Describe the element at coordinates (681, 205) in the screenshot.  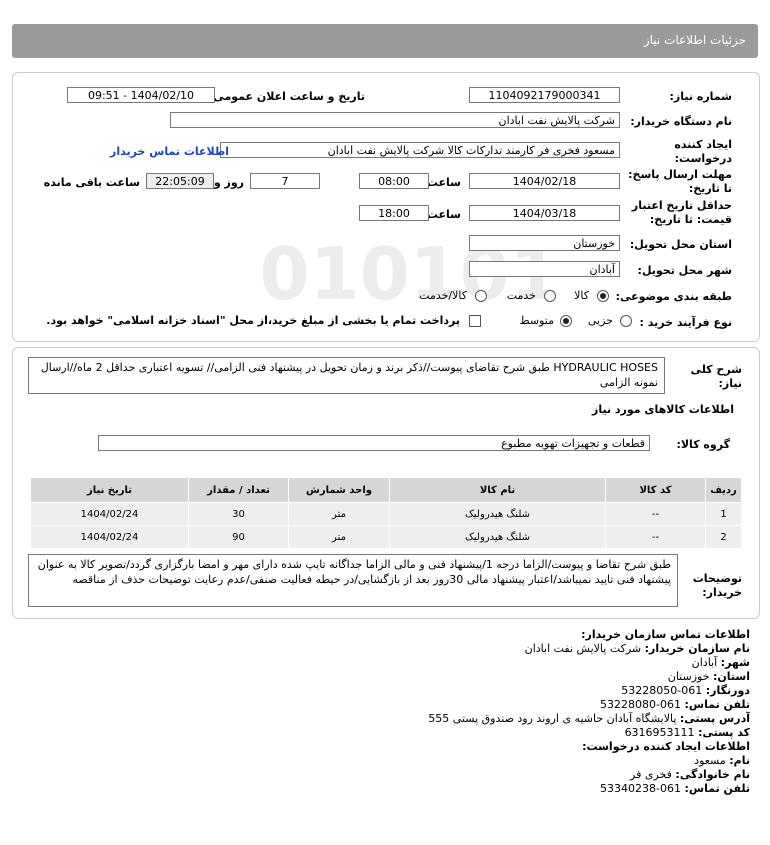
I see `validity-label-1: حداقل تاریخ اعتبار` at that location.